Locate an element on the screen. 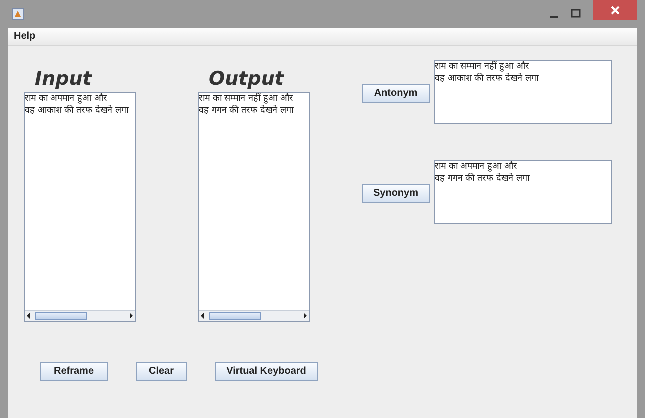 Image resolution: width=645 pixels, height=418 pixels. app-icon is located at coordinates (18, 14).